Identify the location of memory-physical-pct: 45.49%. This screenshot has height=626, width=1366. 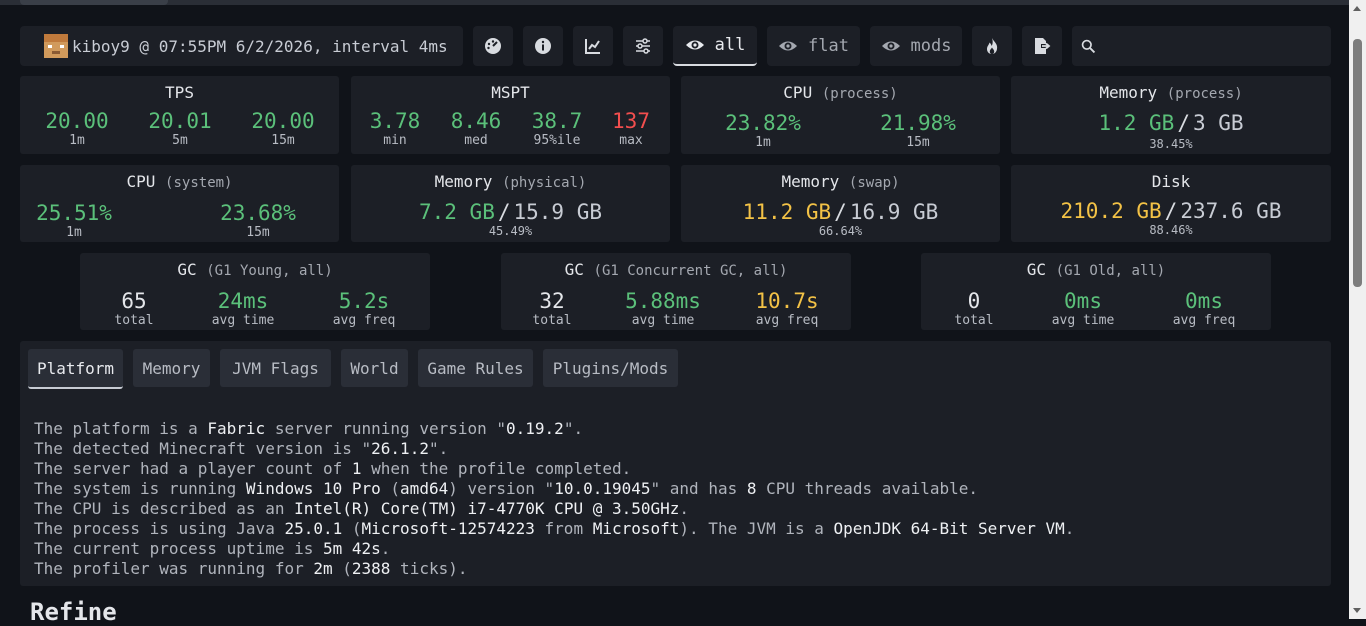
(510, 231).